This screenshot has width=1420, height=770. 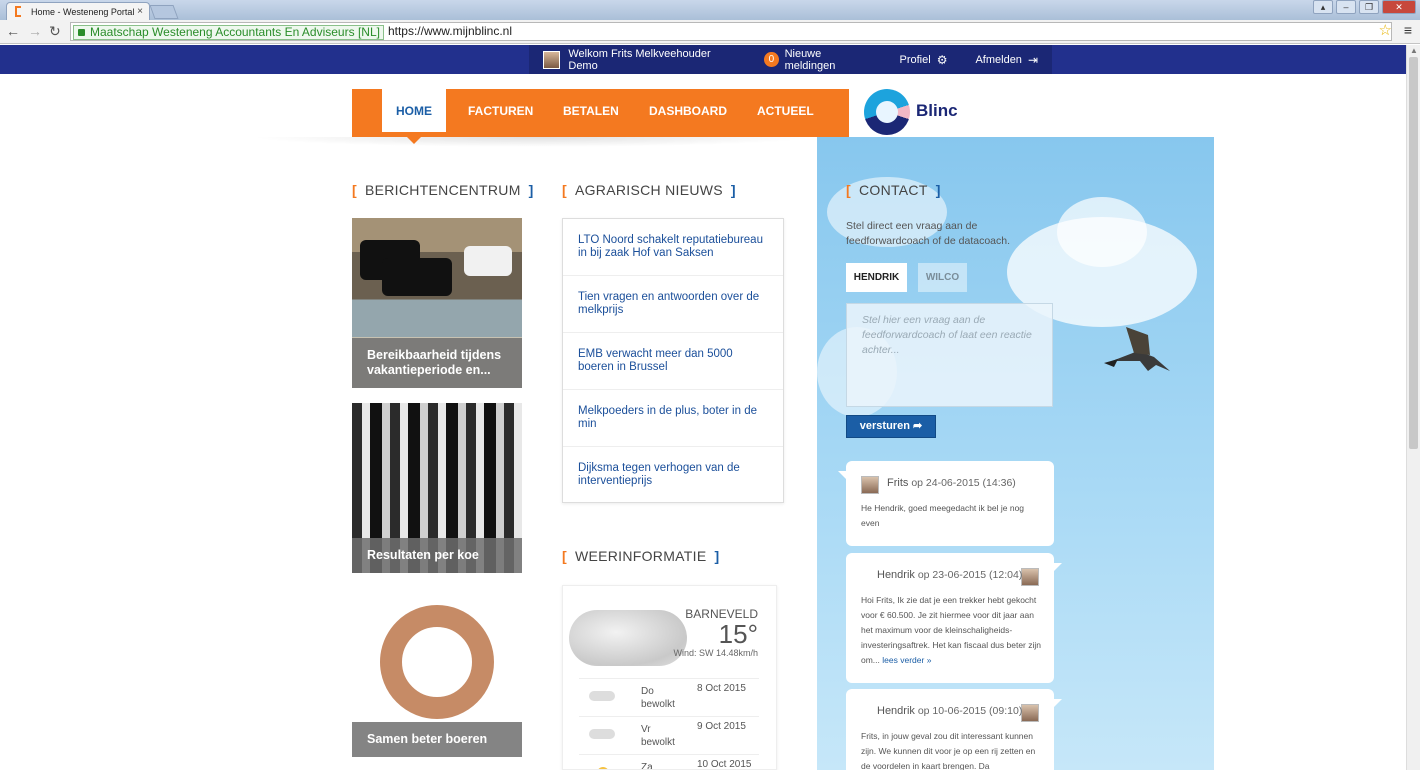 I want to click on notification-count-badge: 0, so click(x=771, y=59).